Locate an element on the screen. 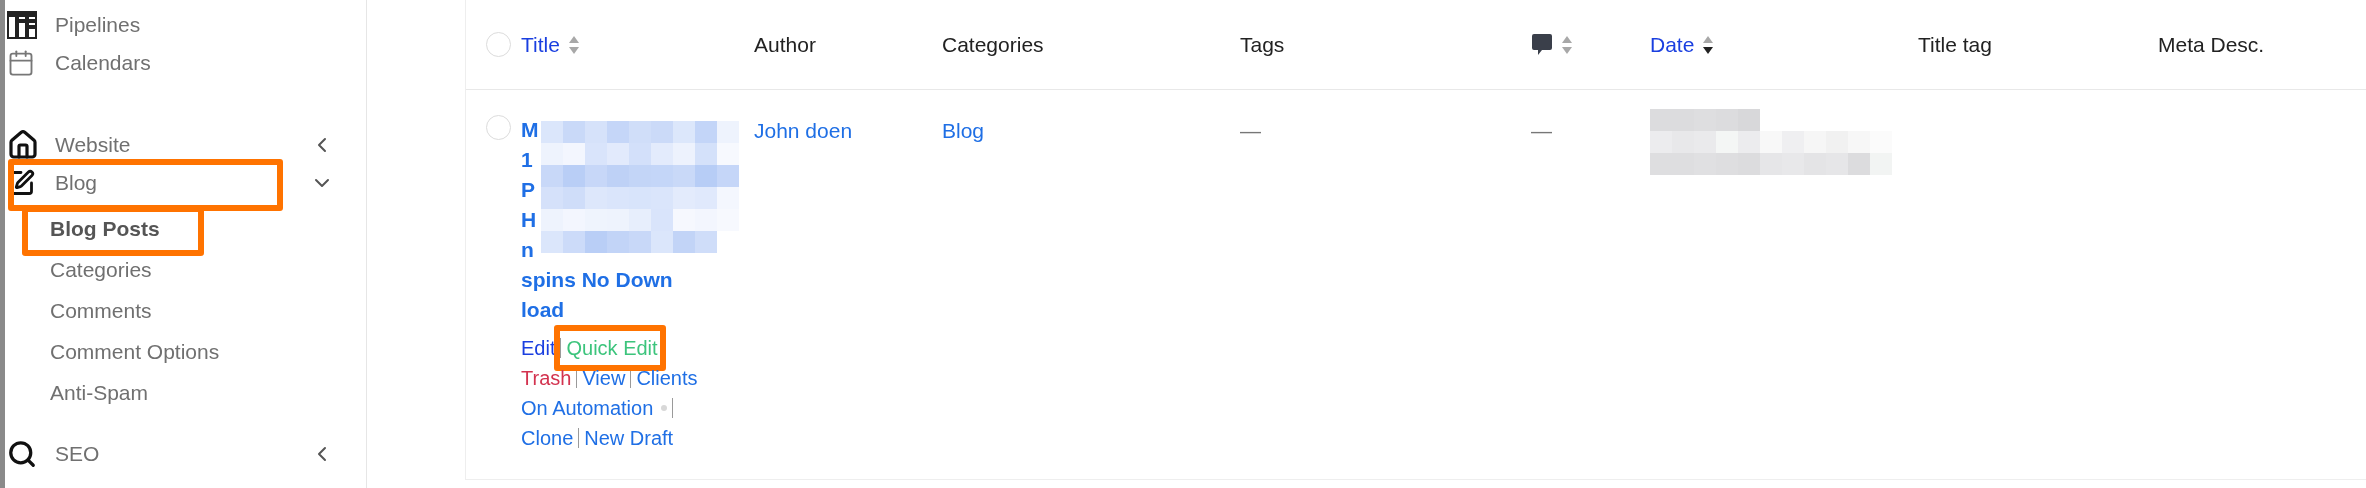 The height and width of the screenshot is (488, 2366). sidebar-item: Pipelines is located at coordinates (185, 25).